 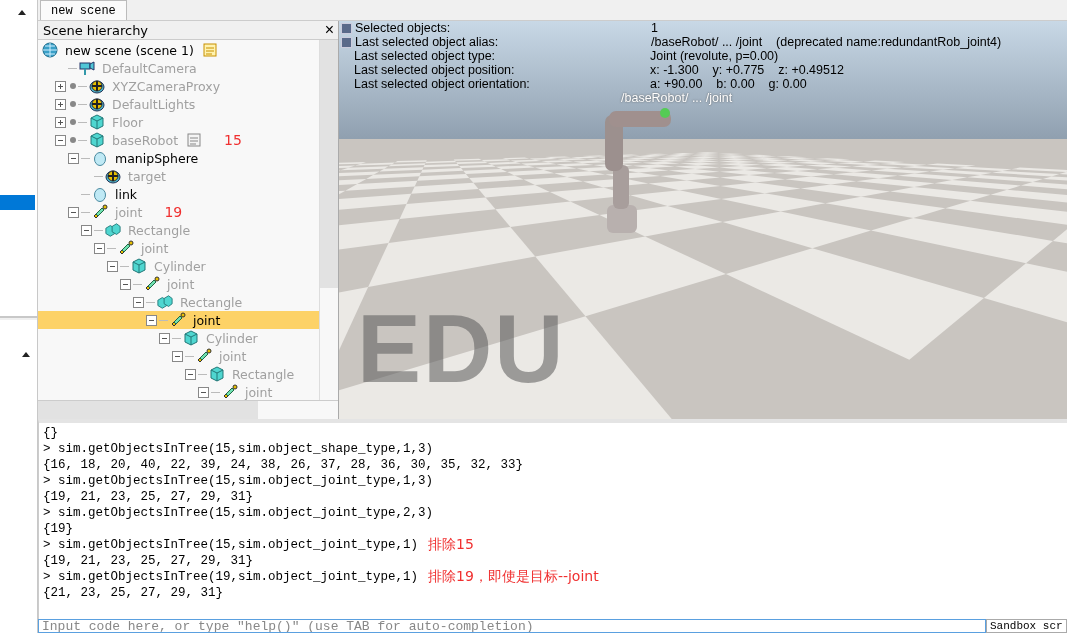 What do you see at coordinates (157, 158) in the screenshot?
I see `tree-item-label: manipSphere` at bounding box center [157, 158].